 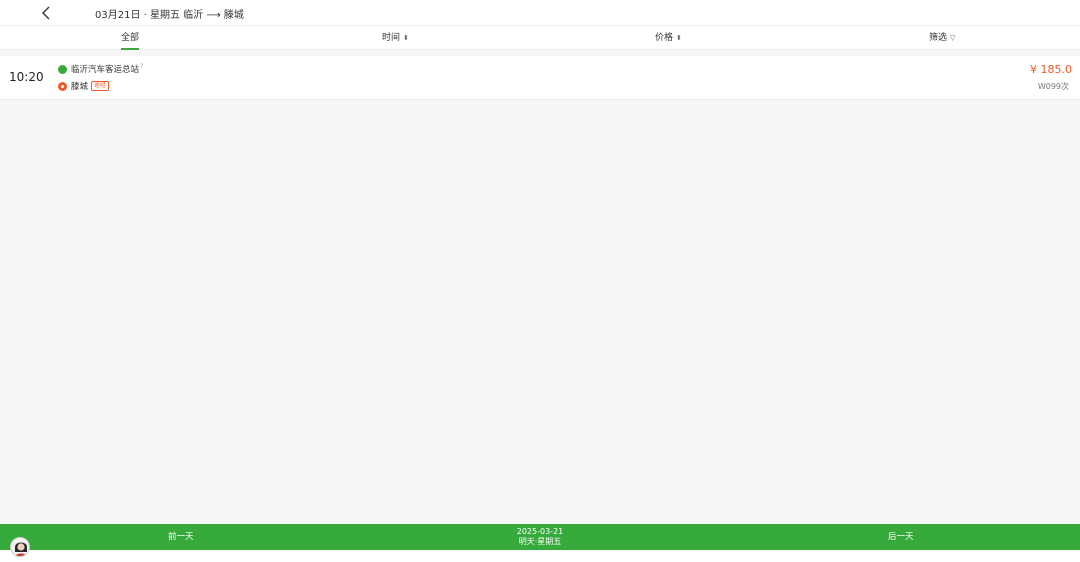 I want to click on previous-day-button: 前一天, so click(x=181, y=537).